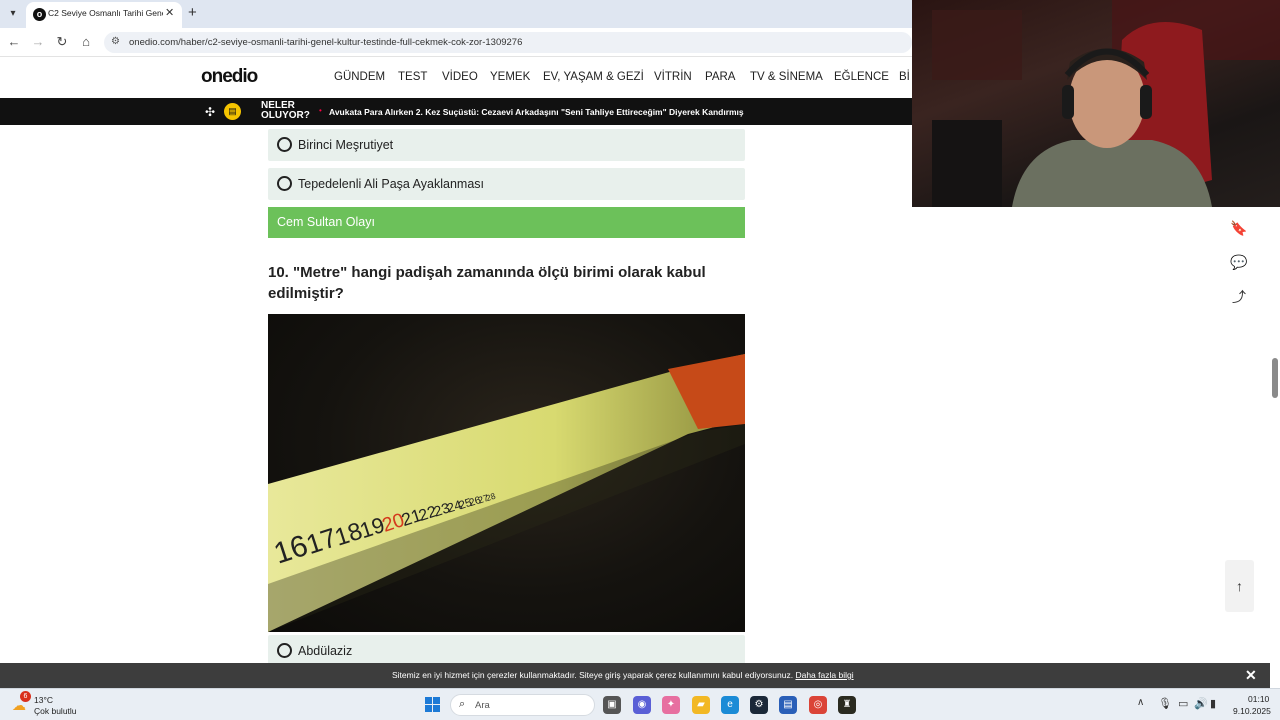 Image resolution: width=1280 pixels, height=720 pixels. Describe the element at coordinates (1201, 703) in the screenshot. I see `volume-icon: 🔊` at that location.